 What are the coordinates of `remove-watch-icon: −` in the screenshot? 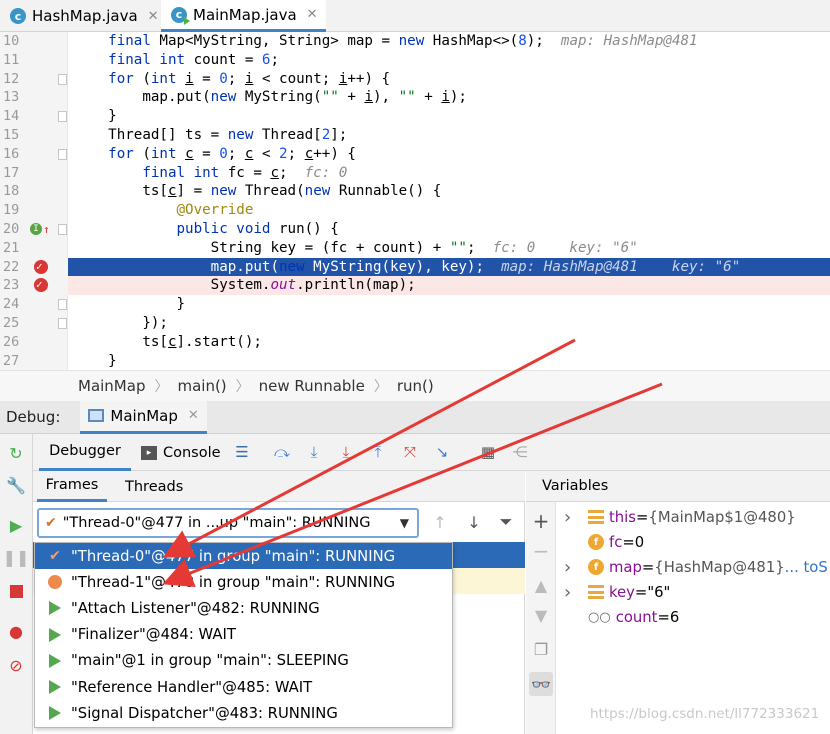 It's located at (541, 551).